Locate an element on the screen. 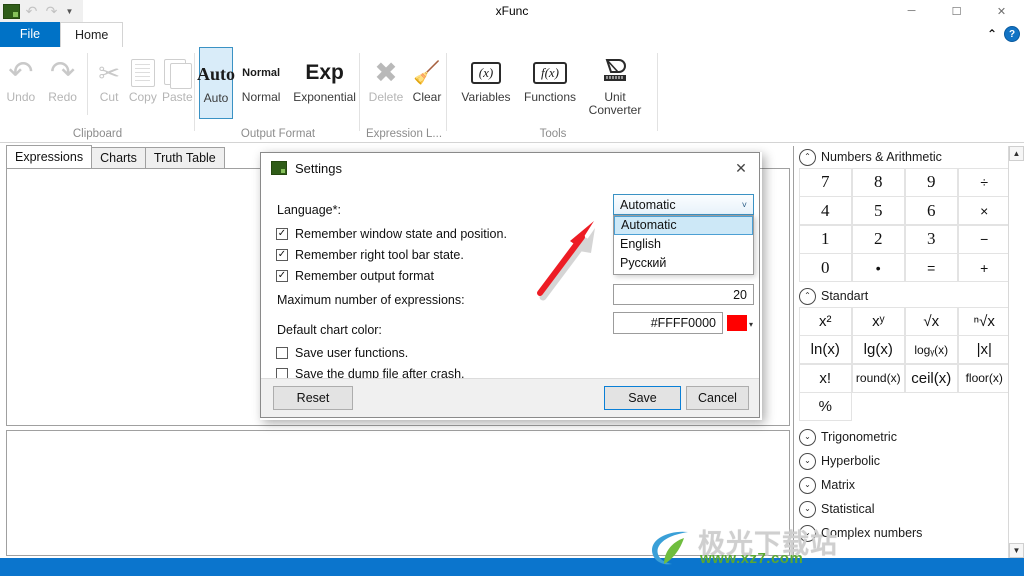 The width and height of the screenshot is (1024, 576). key-nth-root: ⁿ√x is located at coordinates (984, 321).